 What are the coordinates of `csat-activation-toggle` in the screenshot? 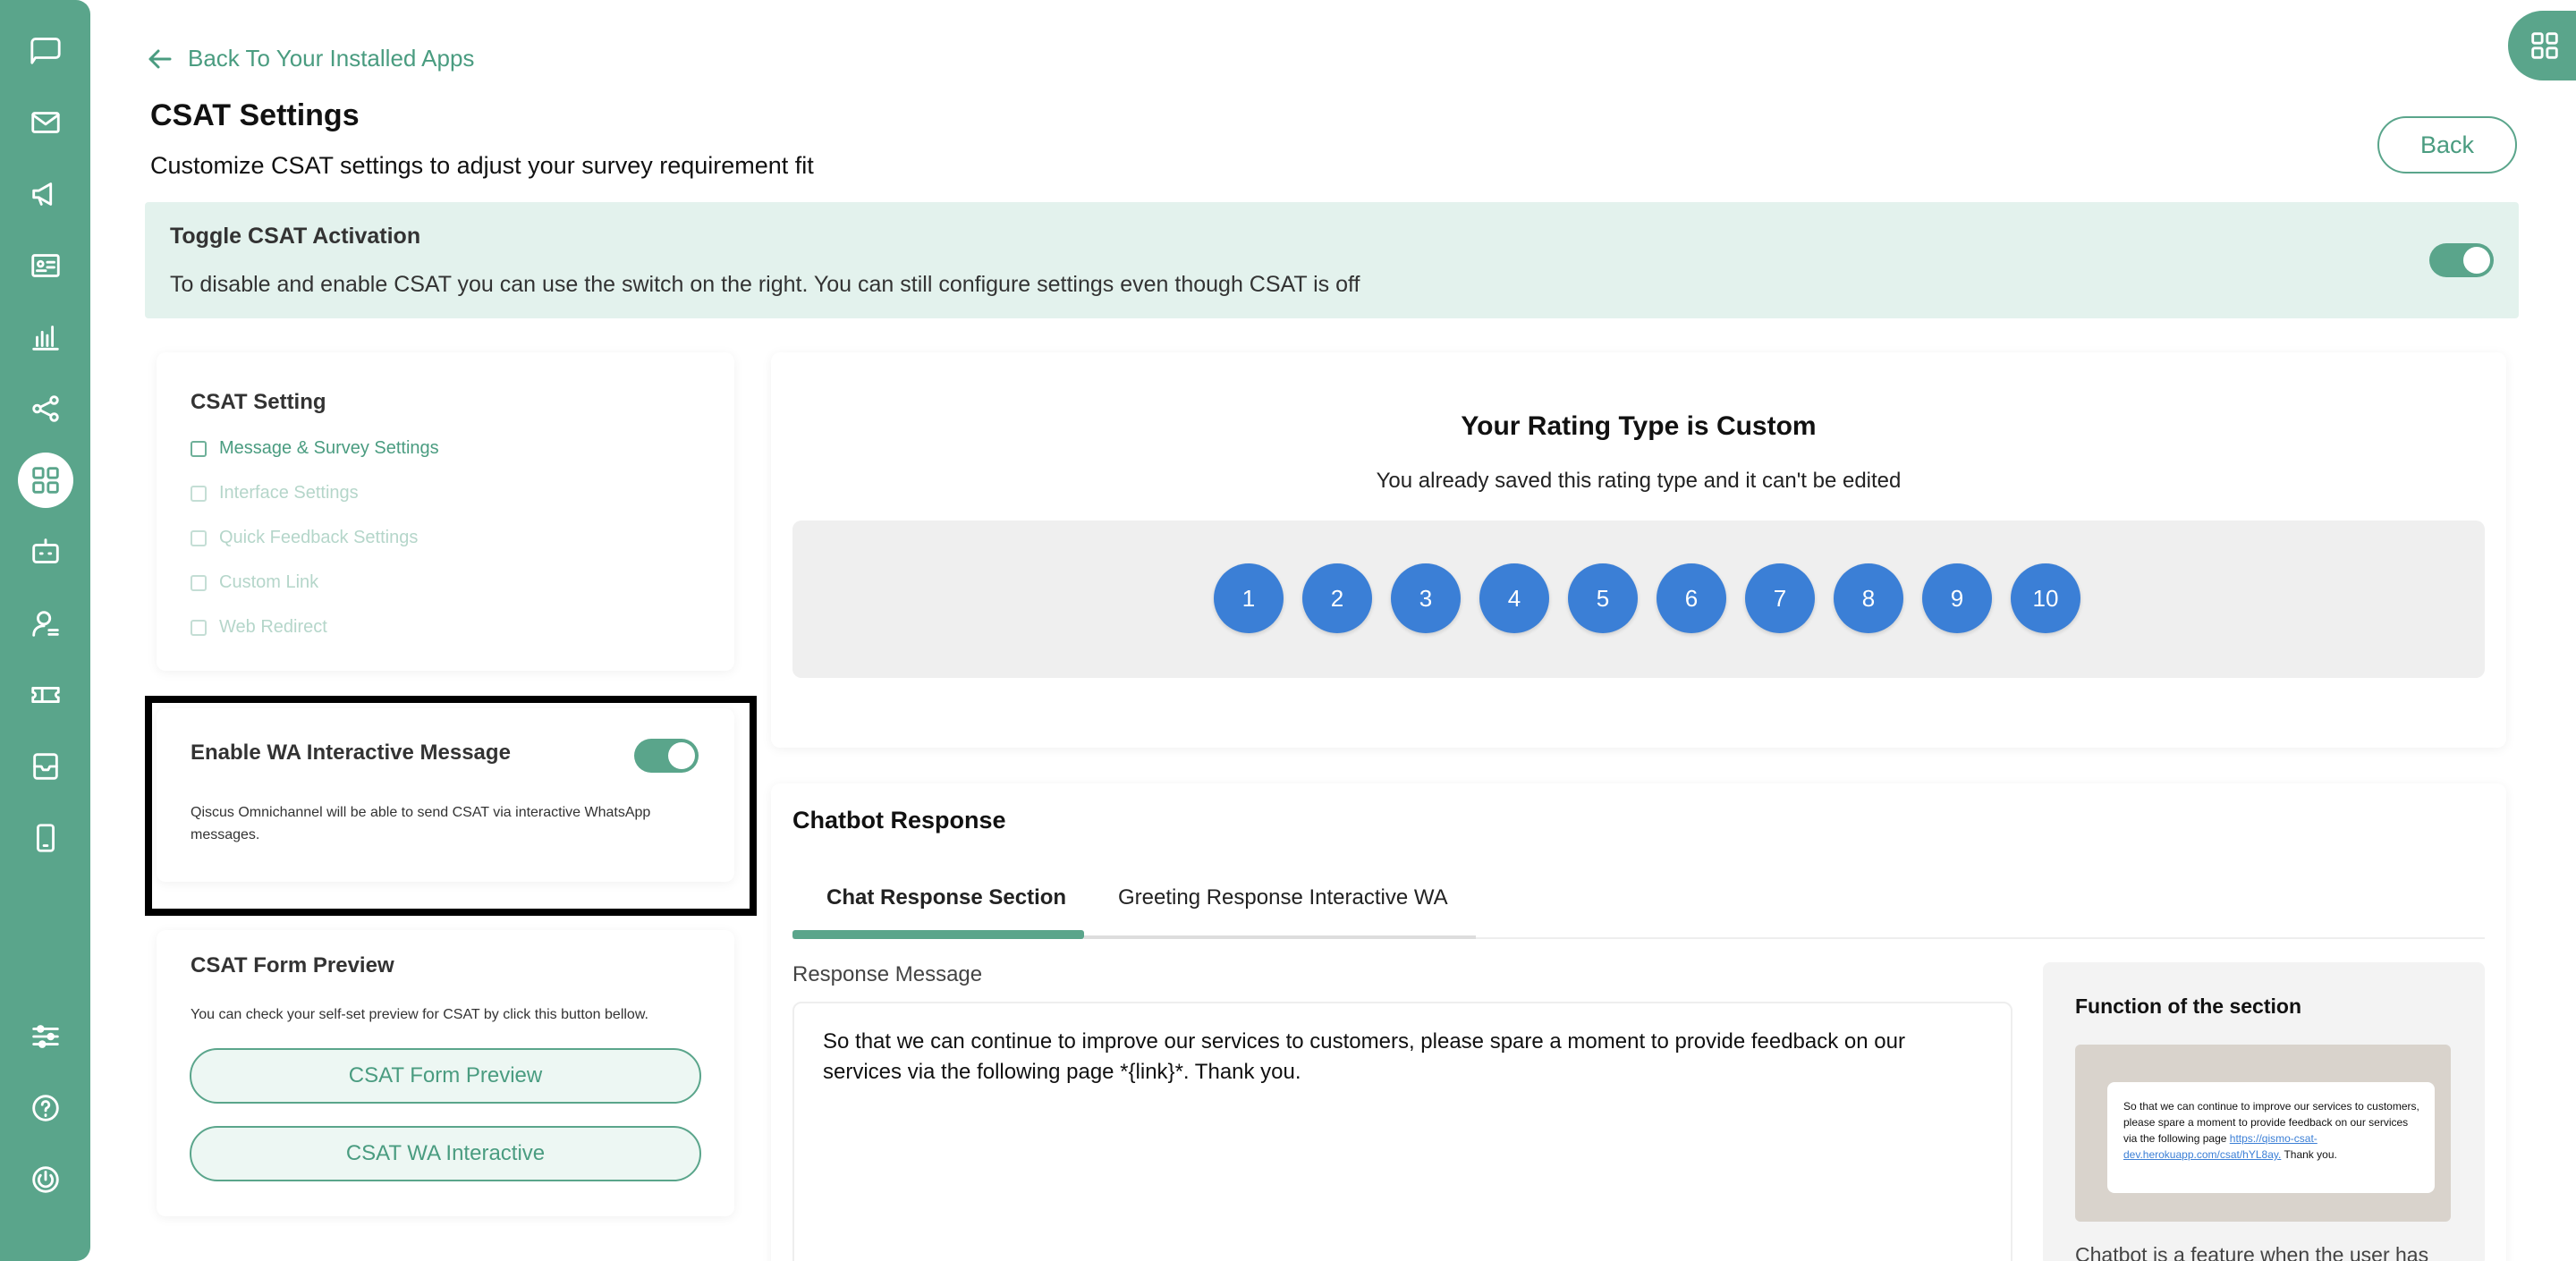 It's located at (2461, 260).